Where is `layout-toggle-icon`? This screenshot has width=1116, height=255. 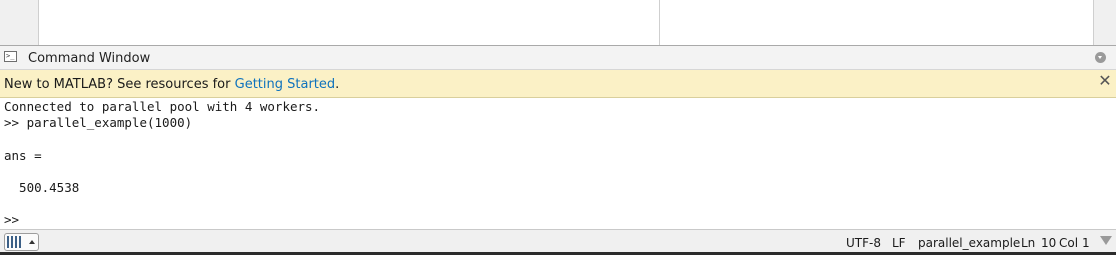 layout-toggle-icon is located at coordinates (15, 242).